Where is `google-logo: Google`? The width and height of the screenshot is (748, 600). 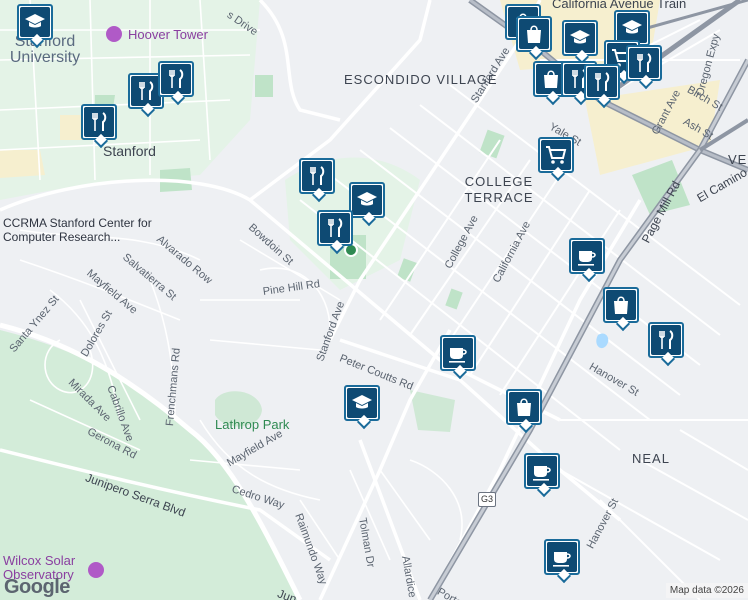
google-logo: Google is located at coordinates (37, 587).